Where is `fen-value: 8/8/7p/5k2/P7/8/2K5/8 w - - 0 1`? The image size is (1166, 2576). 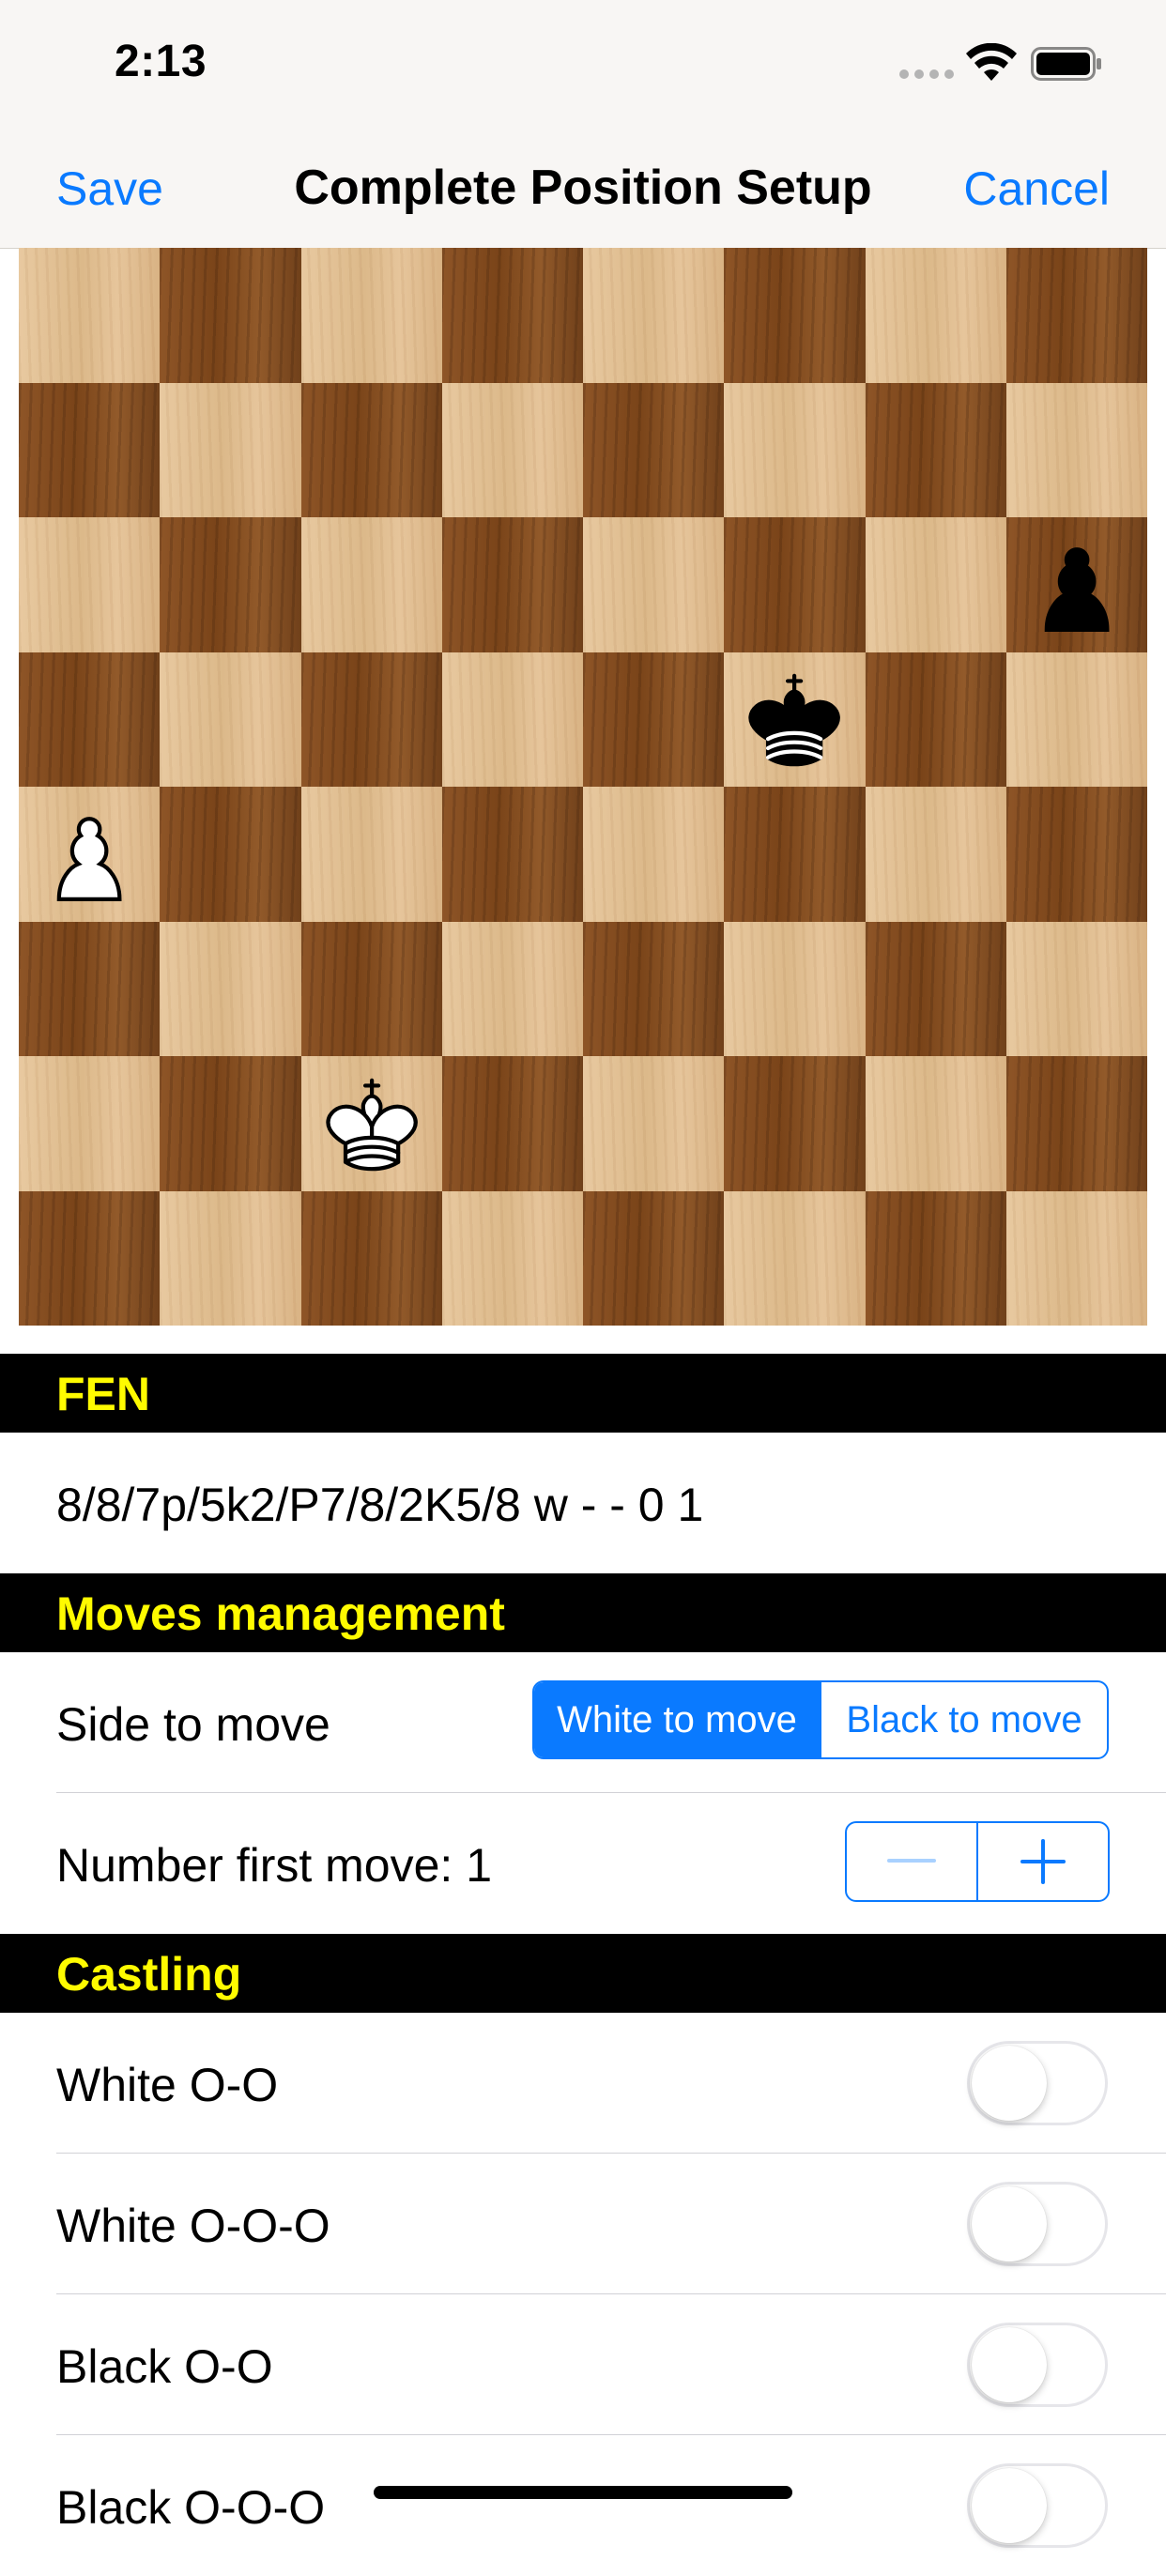
fen-value: 8/8/7p/5k2/P7/8/2K5/8 w - - 0 1 is located at coordinates (380, 1505).